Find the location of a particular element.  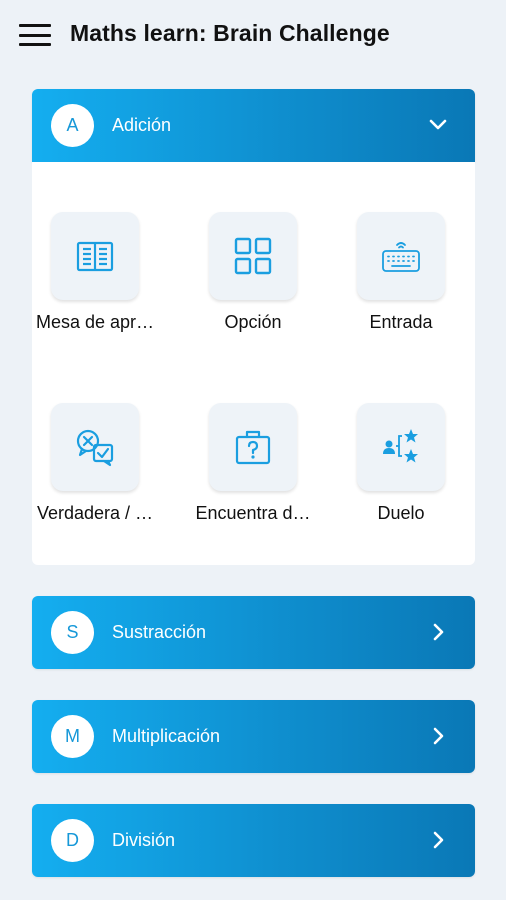

top-app-bar: Maths learn: Brain Challenge is located at coordinates (253, 35).